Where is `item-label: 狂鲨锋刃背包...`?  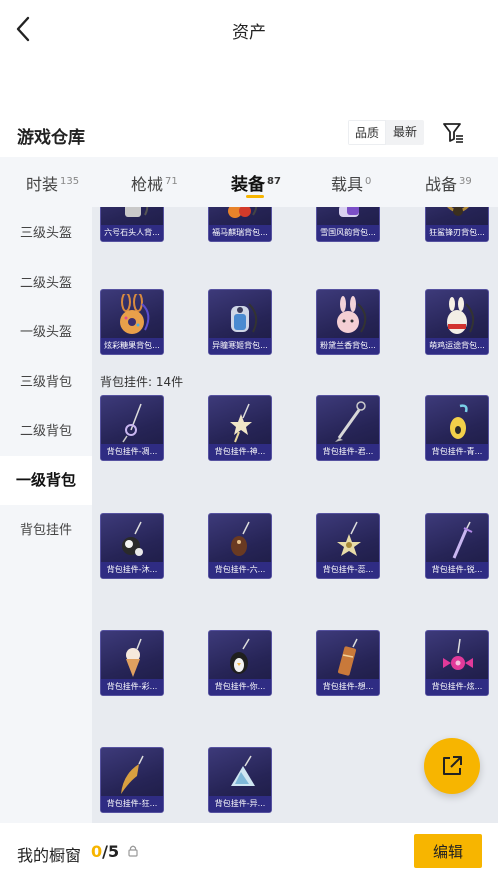
item-label: 狂鲨锋刃背包... is located at coordinates (457, 233).